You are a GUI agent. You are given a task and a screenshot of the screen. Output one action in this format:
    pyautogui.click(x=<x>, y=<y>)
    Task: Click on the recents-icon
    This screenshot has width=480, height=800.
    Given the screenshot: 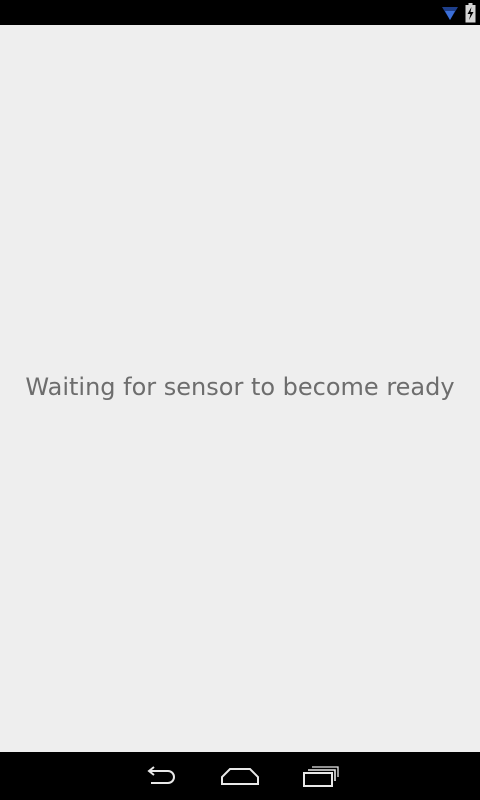 What is the action you would take?
    pyautogui.click(x=321, y=776)
    